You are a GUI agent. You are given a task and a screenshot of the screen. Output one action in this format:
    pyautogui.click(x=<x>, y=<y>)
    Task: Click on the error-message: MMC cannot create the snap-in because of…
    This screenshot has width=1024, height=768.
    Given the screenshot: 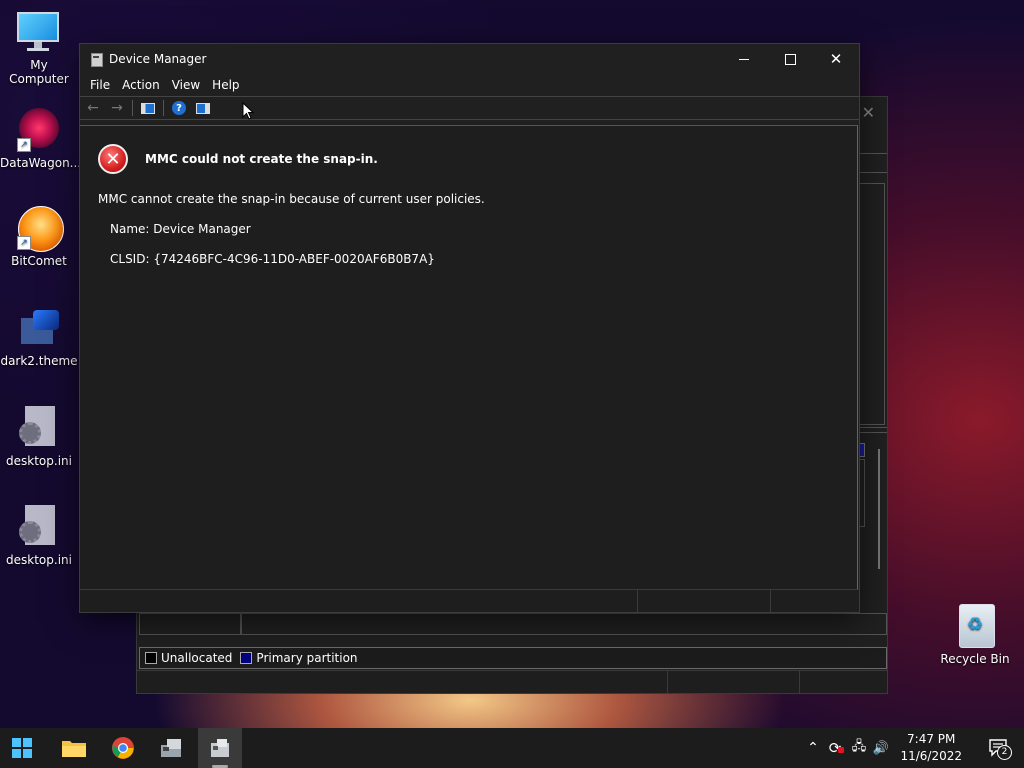 What is the action you would take?
    pyautogui.click(x=291, y=199)
    